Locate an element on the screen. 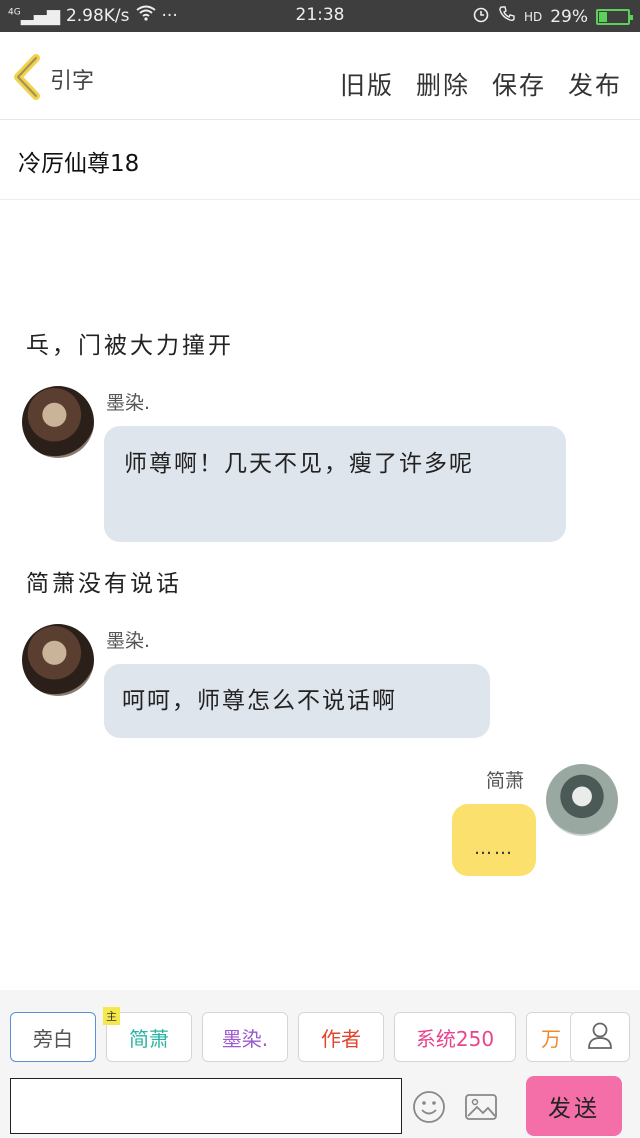 The width and height of the screenshot is (640, 1138). alarm-icon is located at coordinates (481, 16).